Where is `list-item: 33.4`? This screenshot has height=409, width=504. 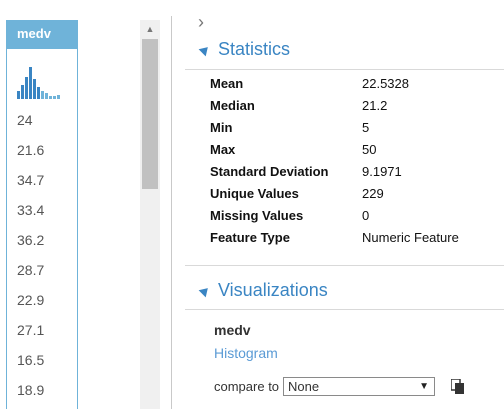 list-item: 33.4 is located at coordinates (42, 210).